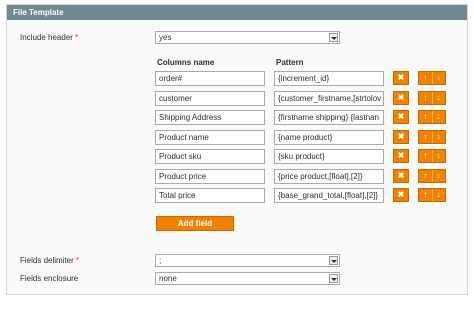 This screenshot has height=311, width=474. Describe the element at coordinates (210, 176) in the screenshot. I see `column-name-input: Product price` at that location.